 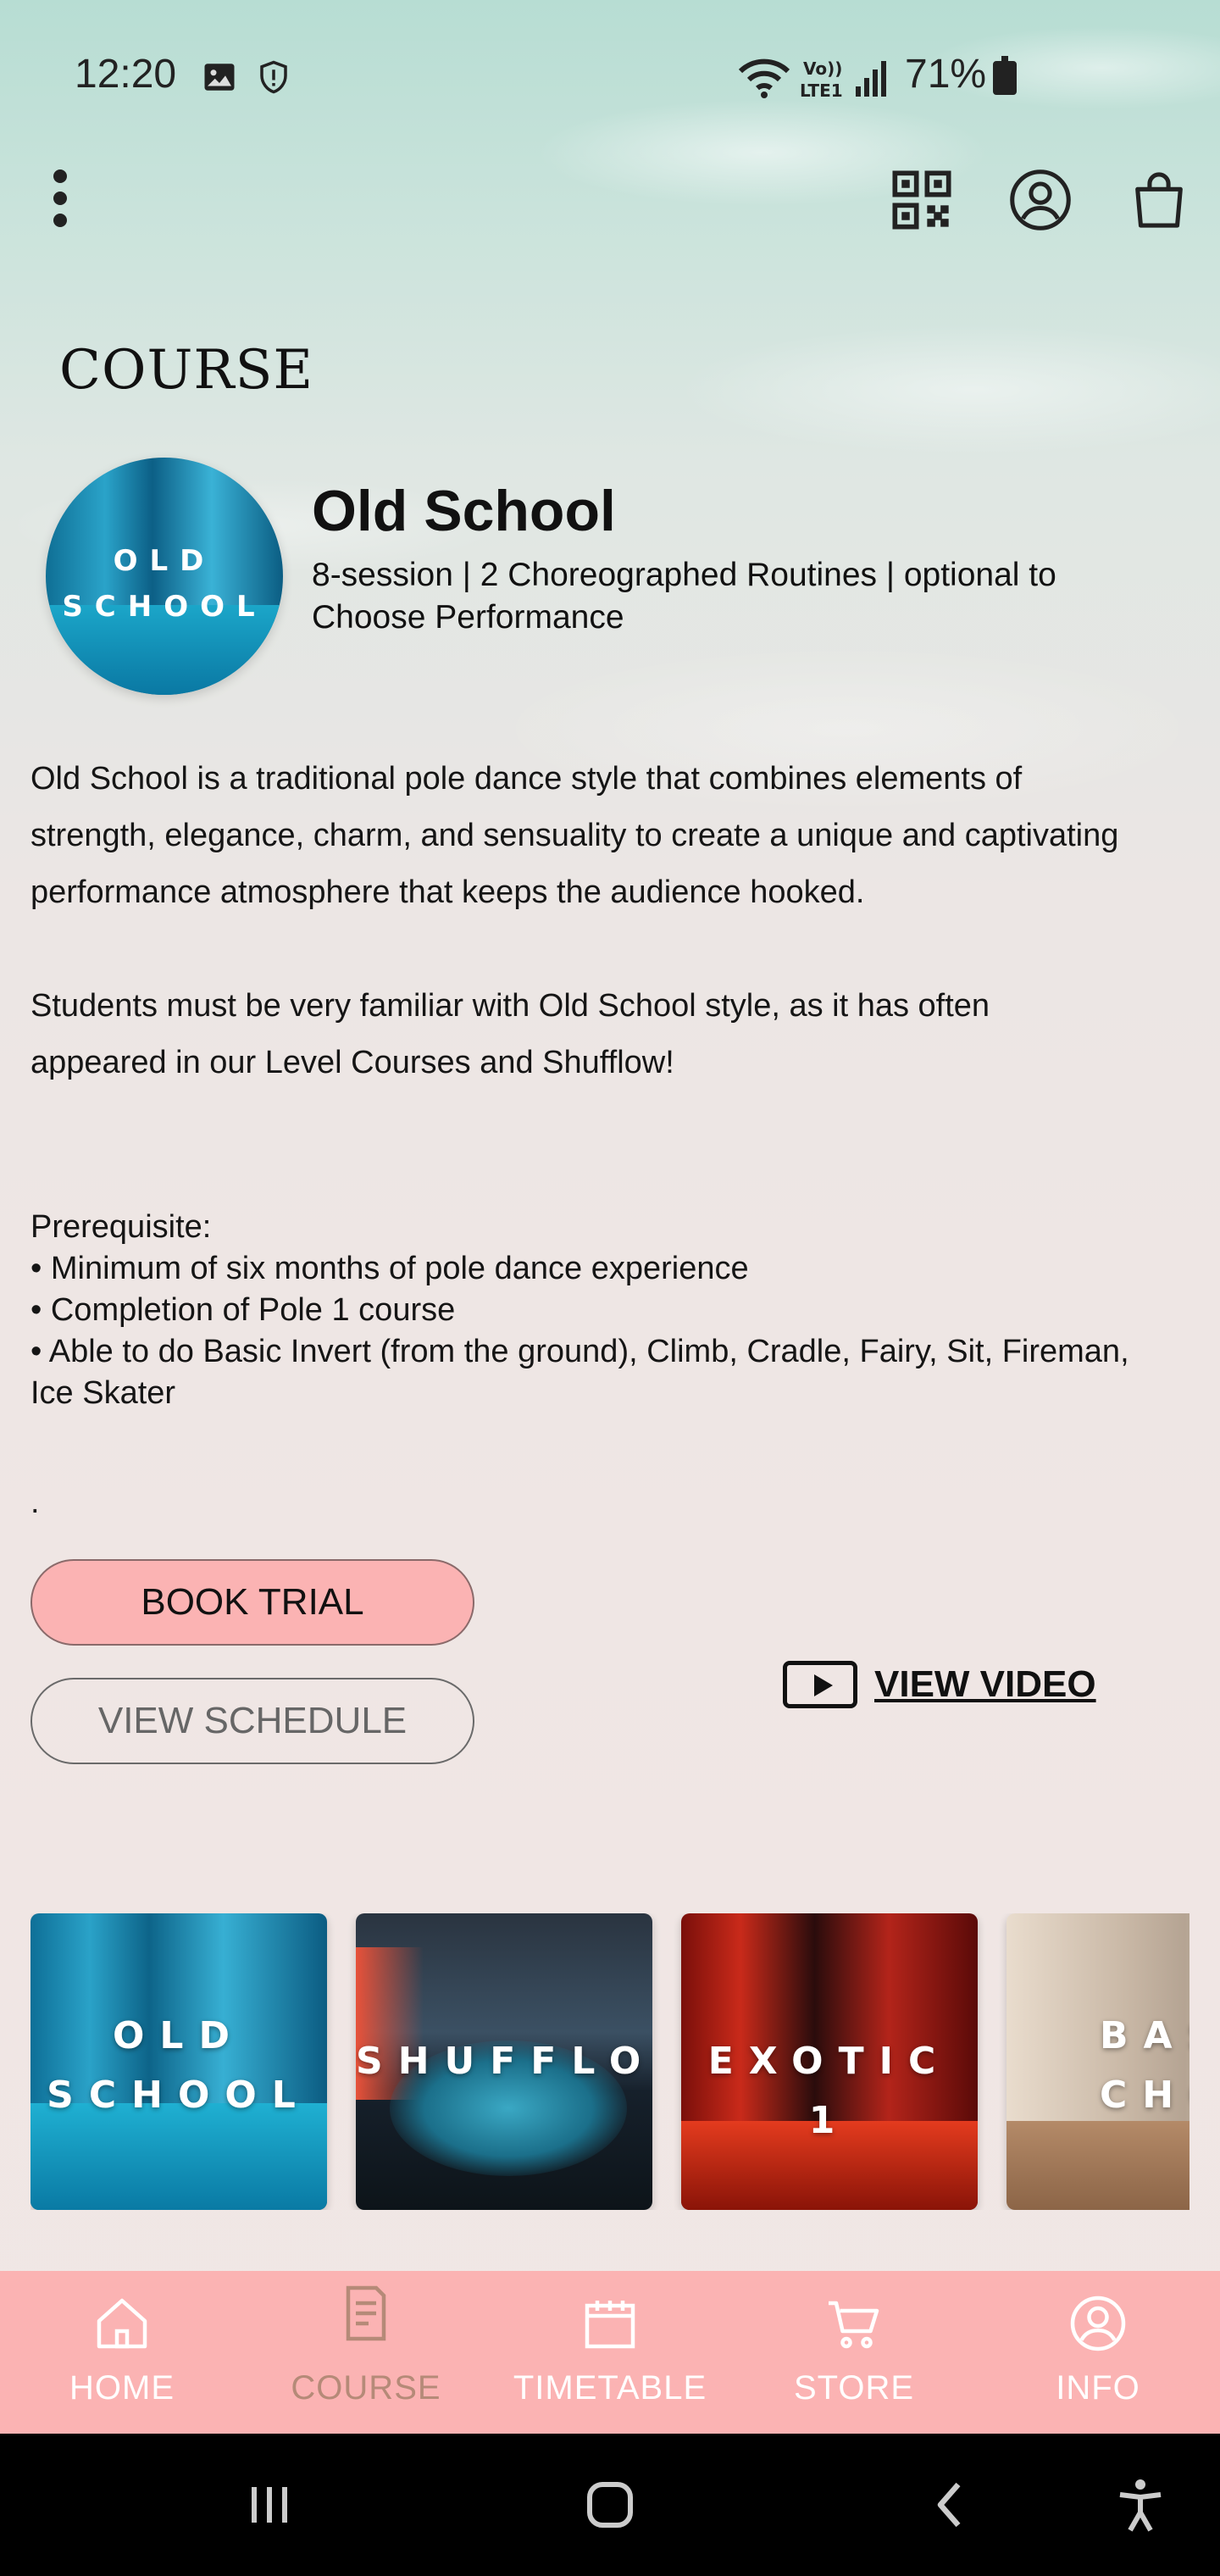 What do you see at coordinates (122, 2352) in the screenshot?
I see `nav-home: HOME` at bounding box center [122, 2352].